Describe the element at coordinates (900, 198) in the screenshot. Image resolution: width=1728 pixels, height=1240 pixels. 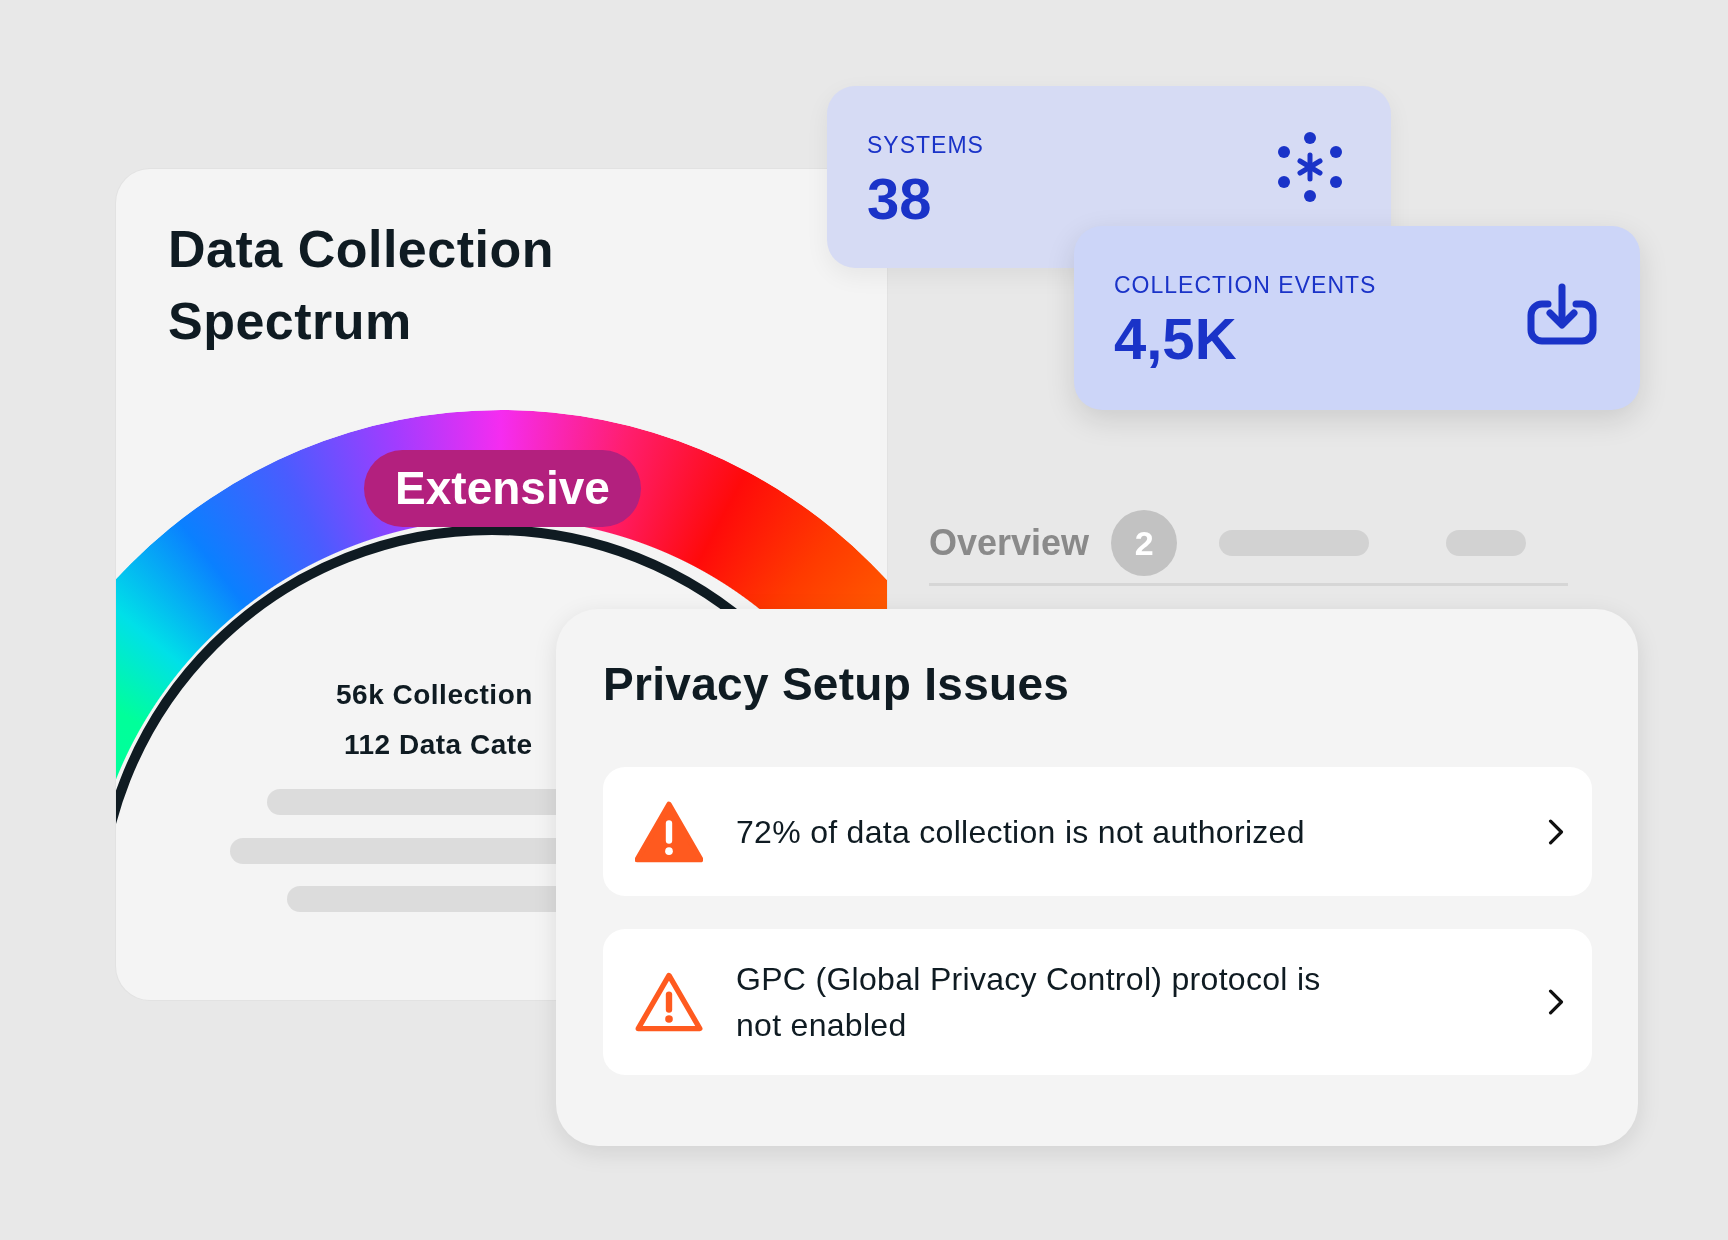
I see `stat-value: 38` at that location.